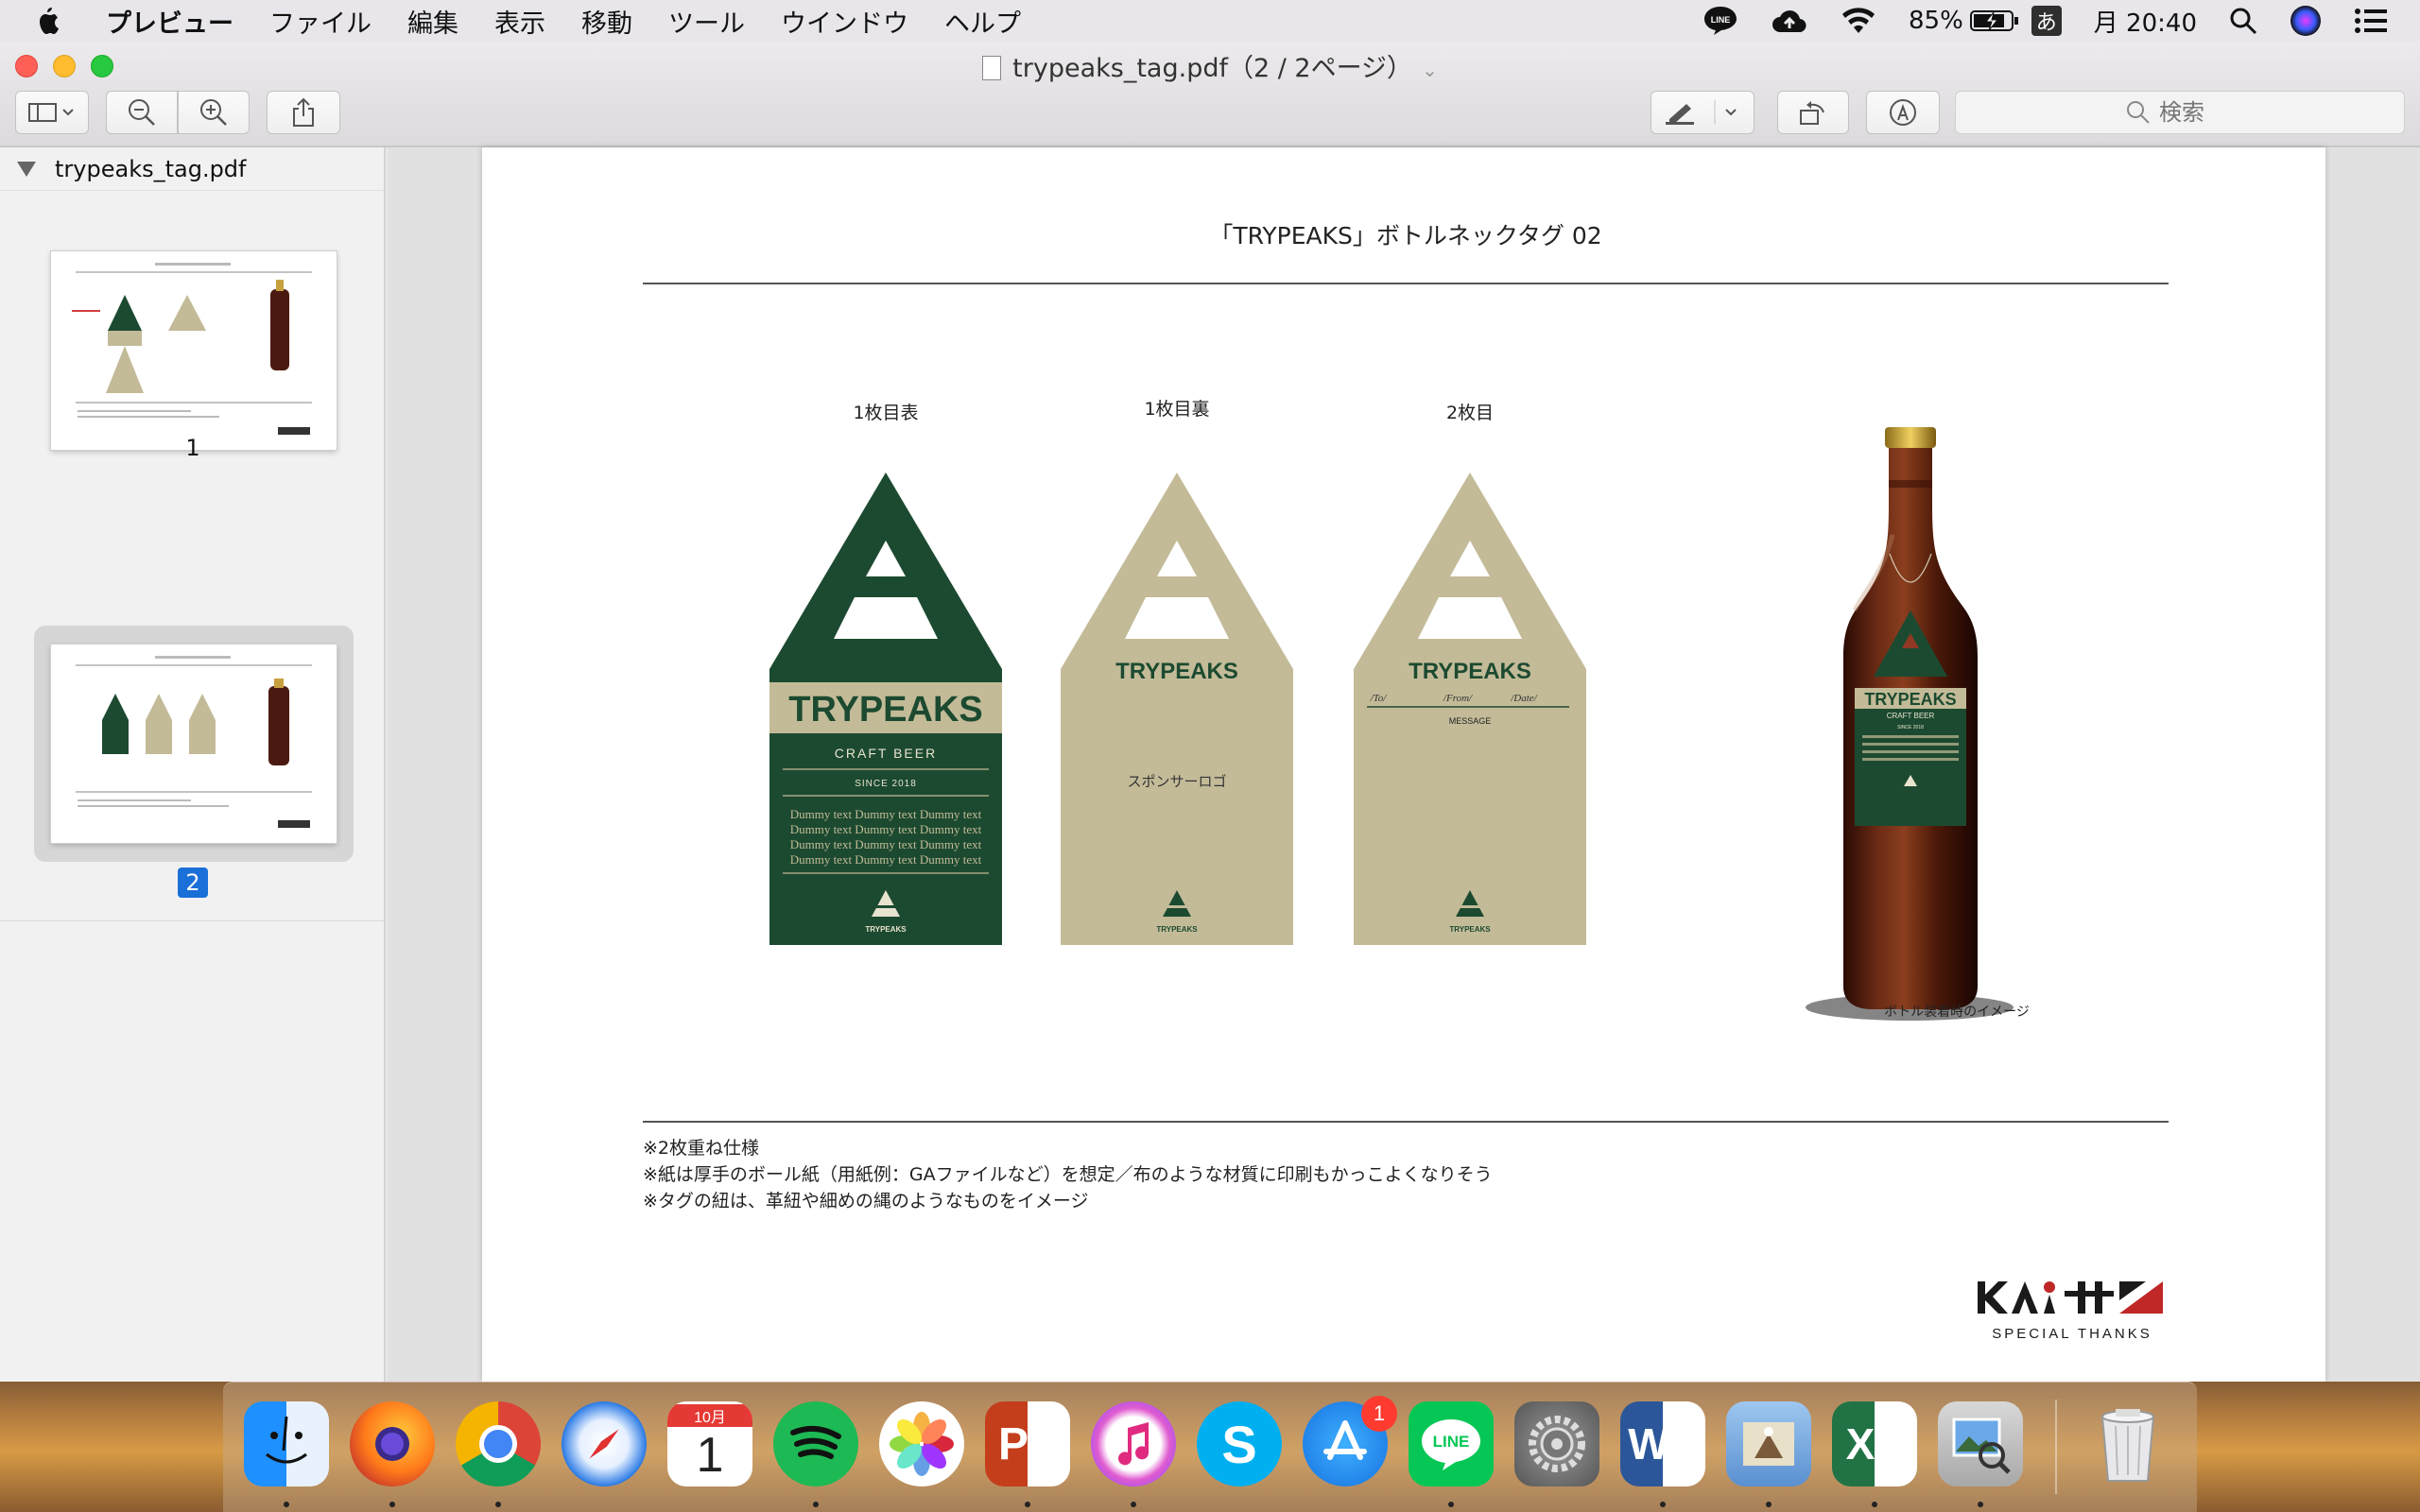 This screenshot has width=2420, height=1512. I want to click on menu-edit: 編集, so click(432, 21).